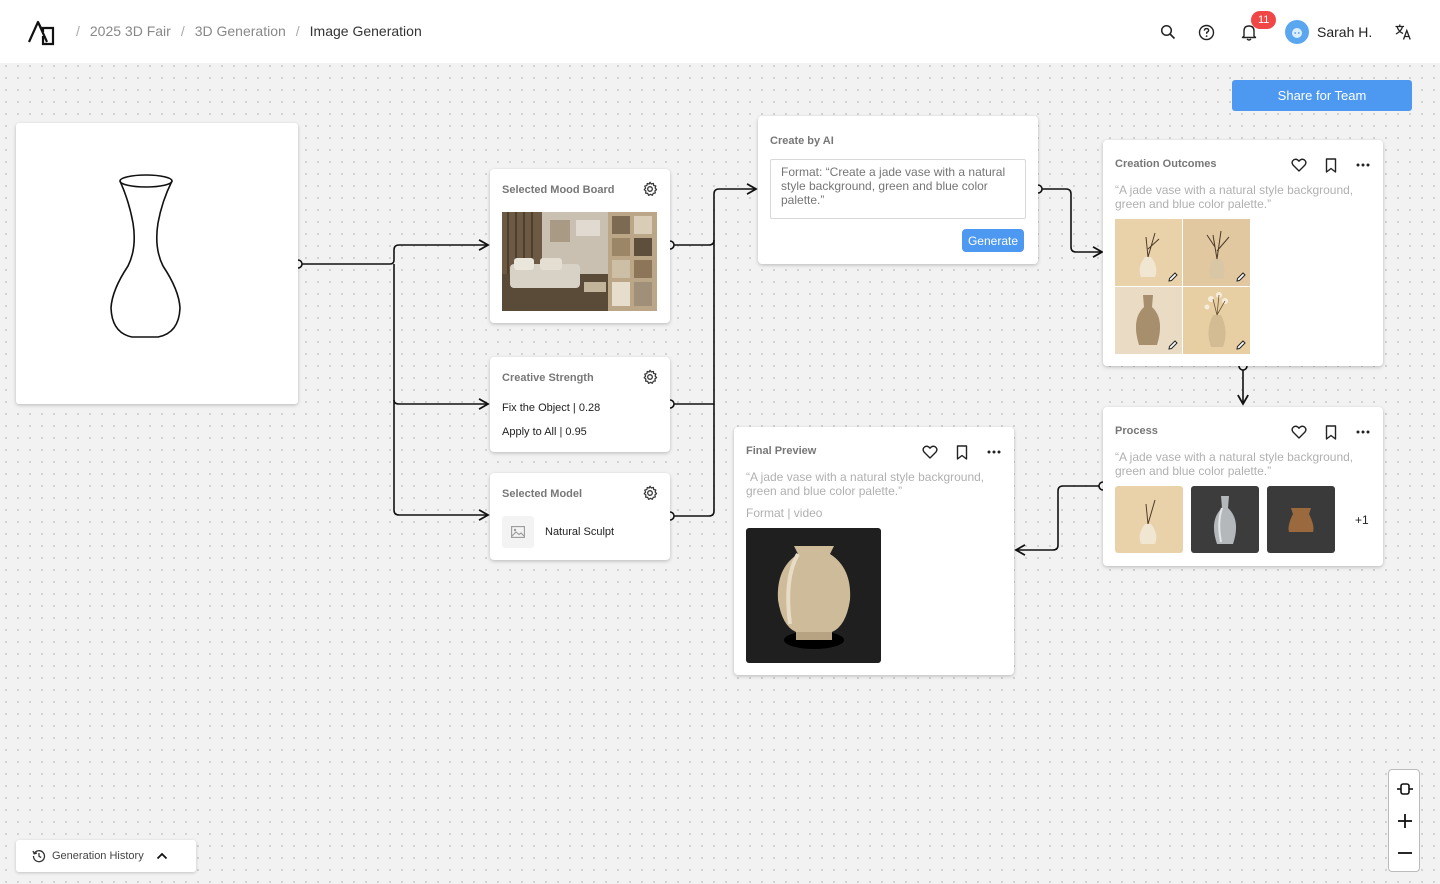 The image size is (1440, 884). What do you see at coordinates (548, 378) in the screenshot?
I see `creative-strength-title: Creative Strength` at bounding box center [548, 378].